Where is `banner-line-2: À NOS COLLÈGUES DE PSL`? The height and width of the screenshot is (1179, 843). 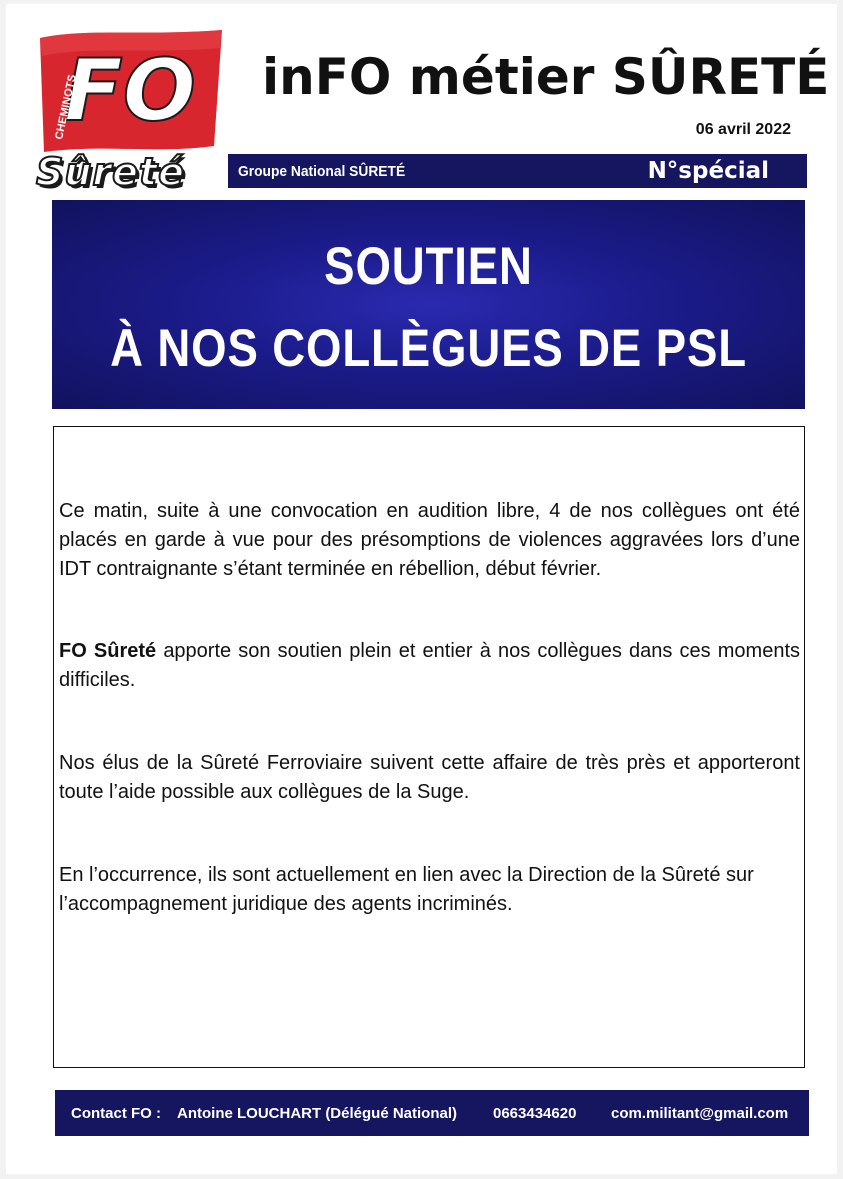 banner-line-2: À NOS COLLÈGUES DE PSL is located at coordinates (428, 348).